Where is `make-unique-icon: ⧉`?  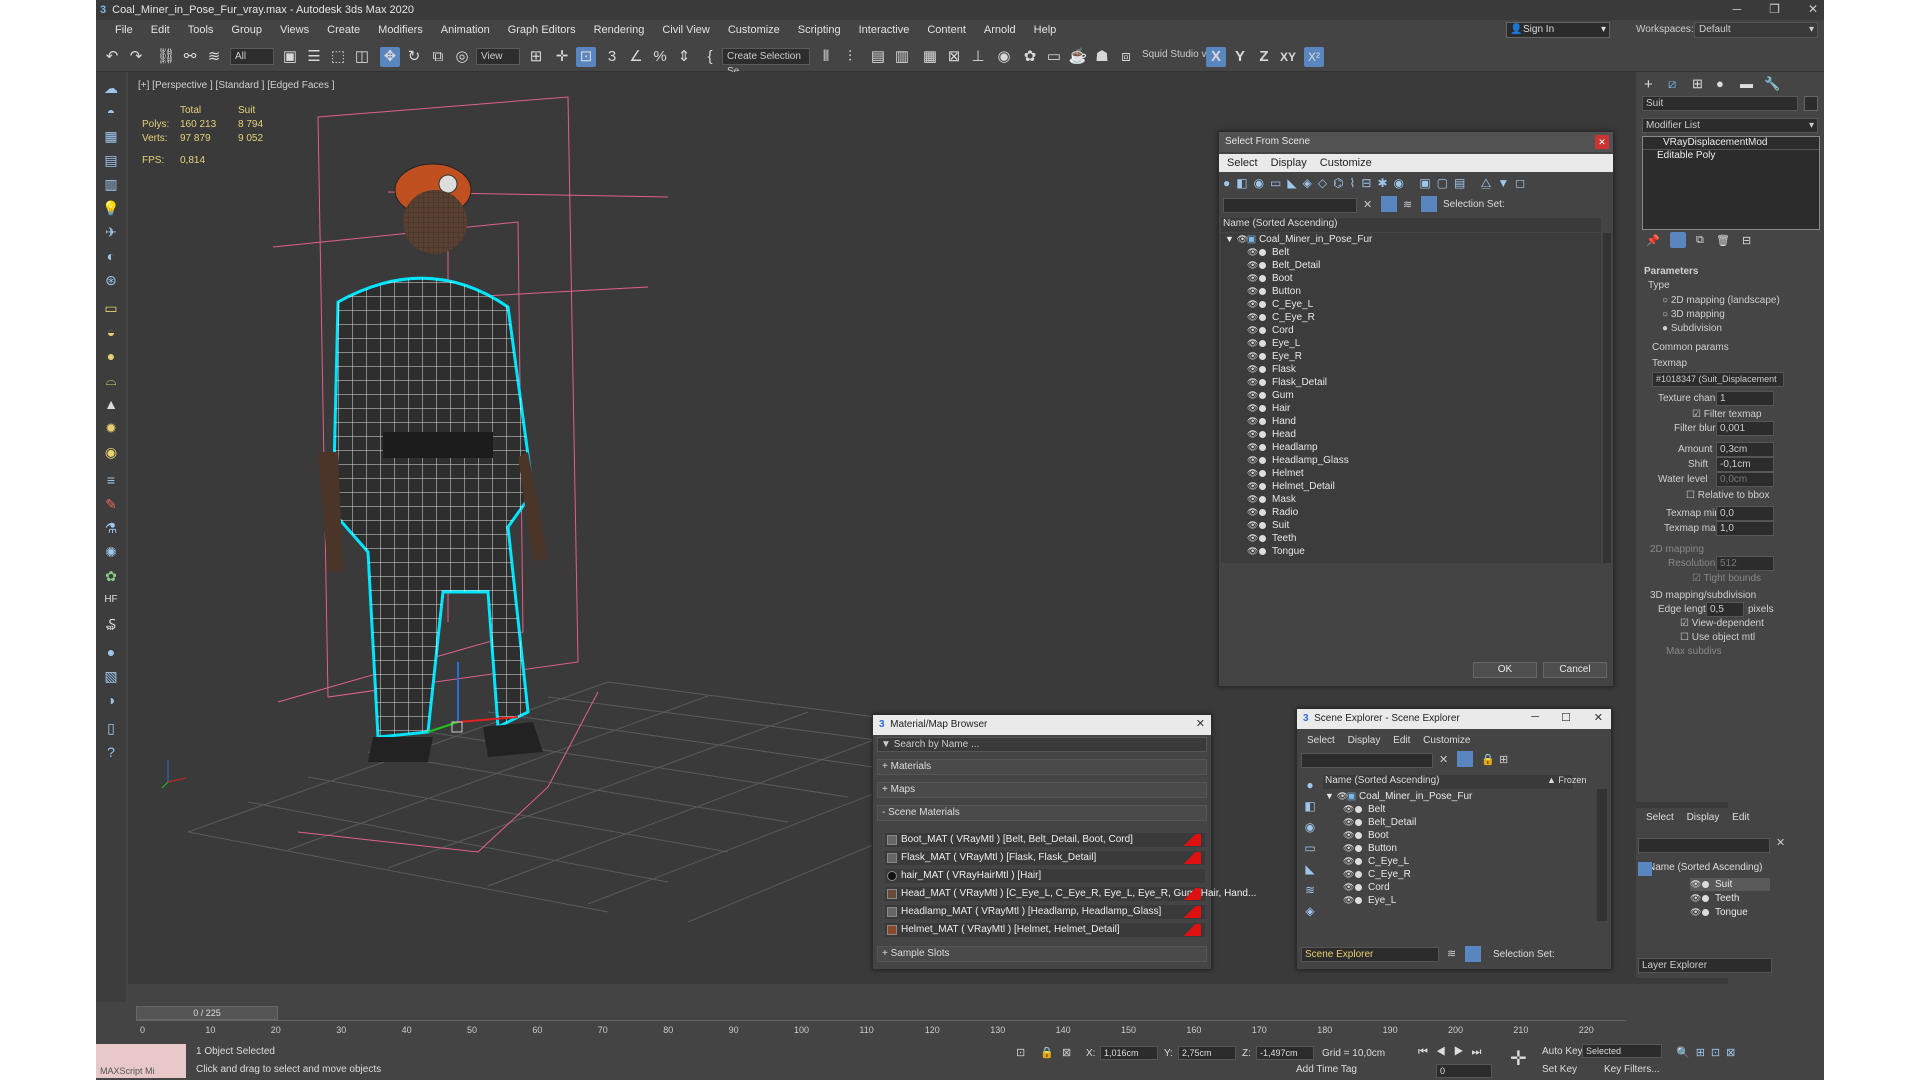
make-unique-icon: ⧉ is located at coordinates (1700, 240).